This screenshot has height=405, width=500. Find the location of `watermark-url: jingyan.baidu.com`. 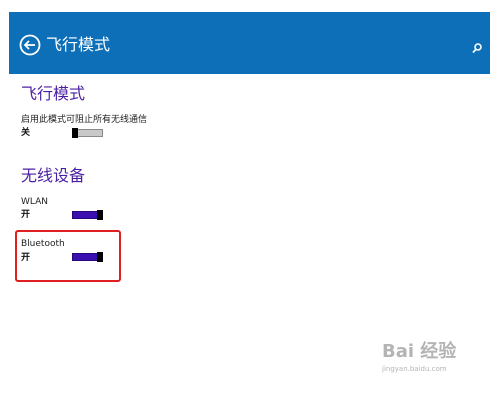

watermark-url: jingyan.baidu.com is located at coordinates (414, 369).